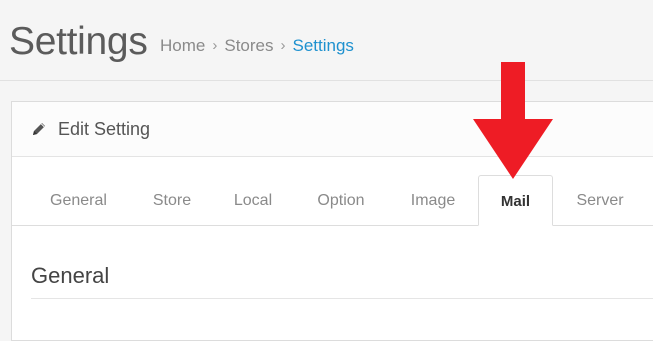 The image size is (653, 341). What do you see at coordinates (433, 200) in the screenshot?
I see `tab-image: Image` at bounding box center [433, 200].